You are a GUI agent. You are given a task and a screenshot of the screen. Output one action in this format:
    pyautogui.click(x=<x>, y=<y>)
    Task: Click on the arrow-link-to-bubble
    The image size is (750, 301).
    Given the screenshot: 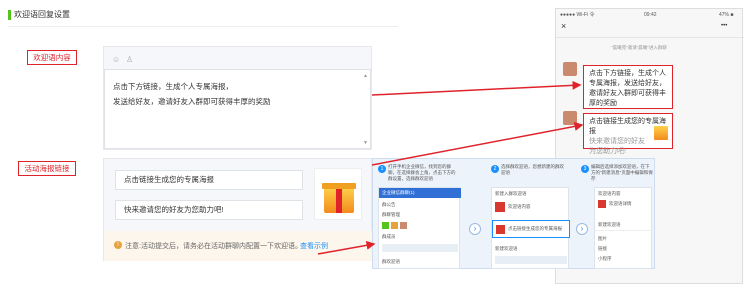 What is the action you would take?
    pyautogui.click(x=477, y=143)
    